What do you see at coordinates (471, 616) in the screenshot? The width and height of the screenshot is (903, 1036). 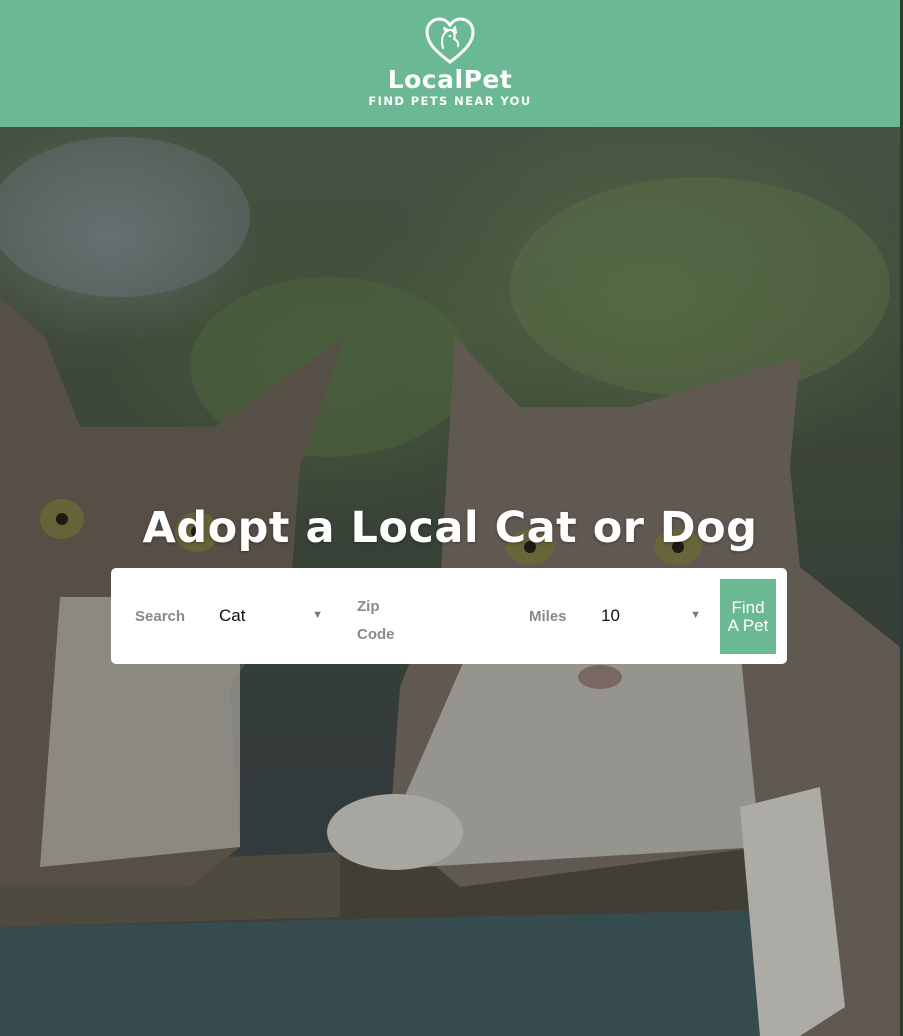 I see `zip-code-input` at bounding box center [471, 616].